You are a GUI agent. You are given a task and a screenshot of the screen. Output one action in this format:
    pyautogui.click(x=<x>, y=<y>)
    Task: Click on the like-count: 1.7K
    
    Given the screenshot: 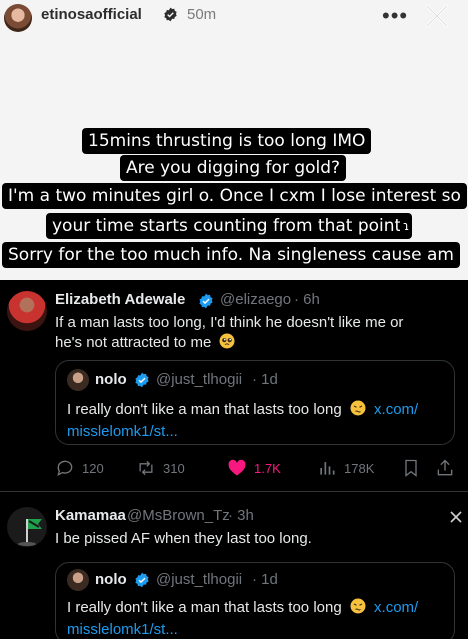 What is the action you would take?
    pyautogui.click(x=267, y=468)
    